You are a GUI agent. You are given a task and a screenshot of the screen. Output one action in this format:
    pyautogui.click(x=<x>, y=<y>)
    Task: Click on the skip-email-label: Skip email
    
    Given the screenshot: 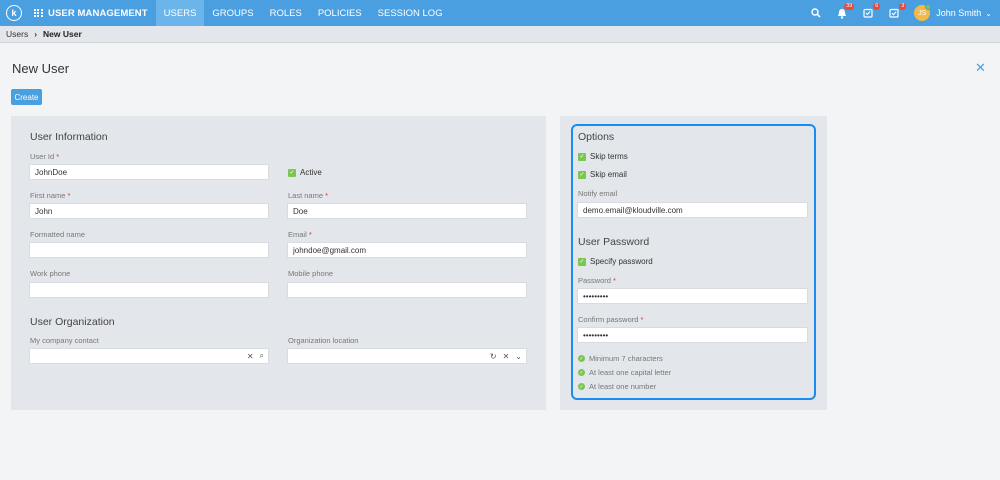 What is the action you would take?
    pyautogui.click(x=608, y=174)
    